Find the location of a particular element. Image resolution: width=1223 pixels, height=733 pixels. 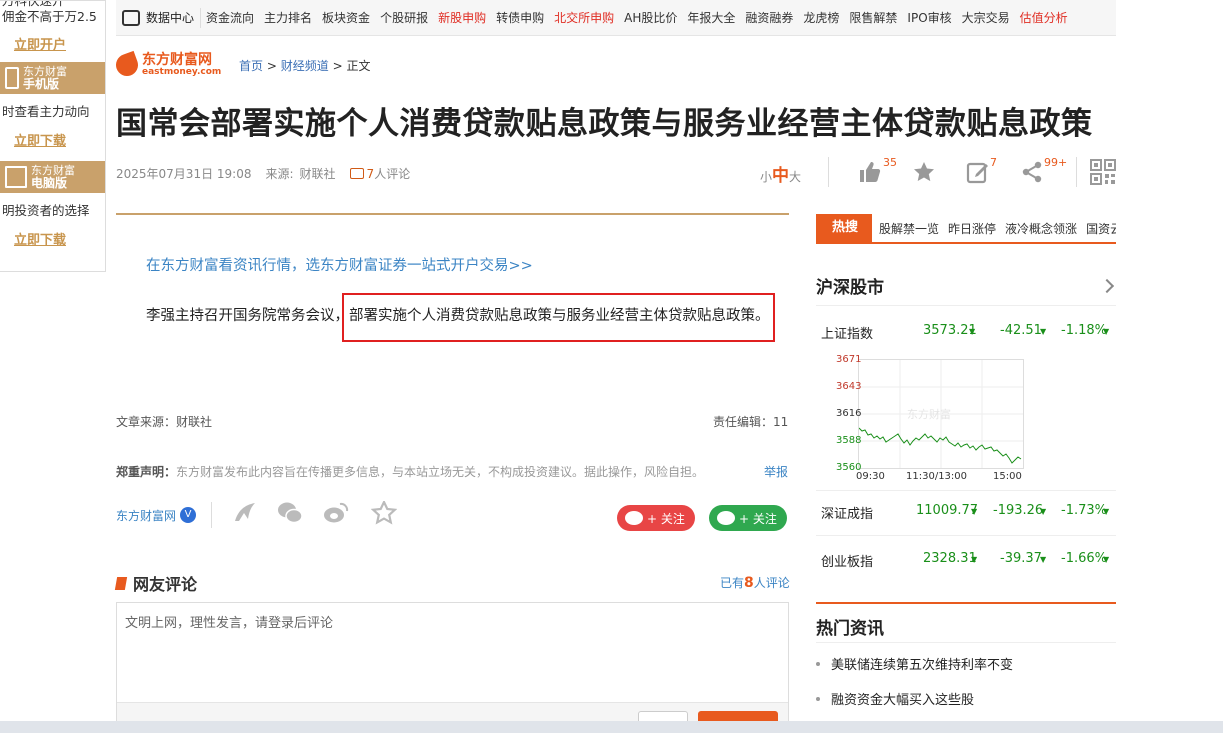

hot-search-item: 股解禁一览 is located at coordinates (909, 228).